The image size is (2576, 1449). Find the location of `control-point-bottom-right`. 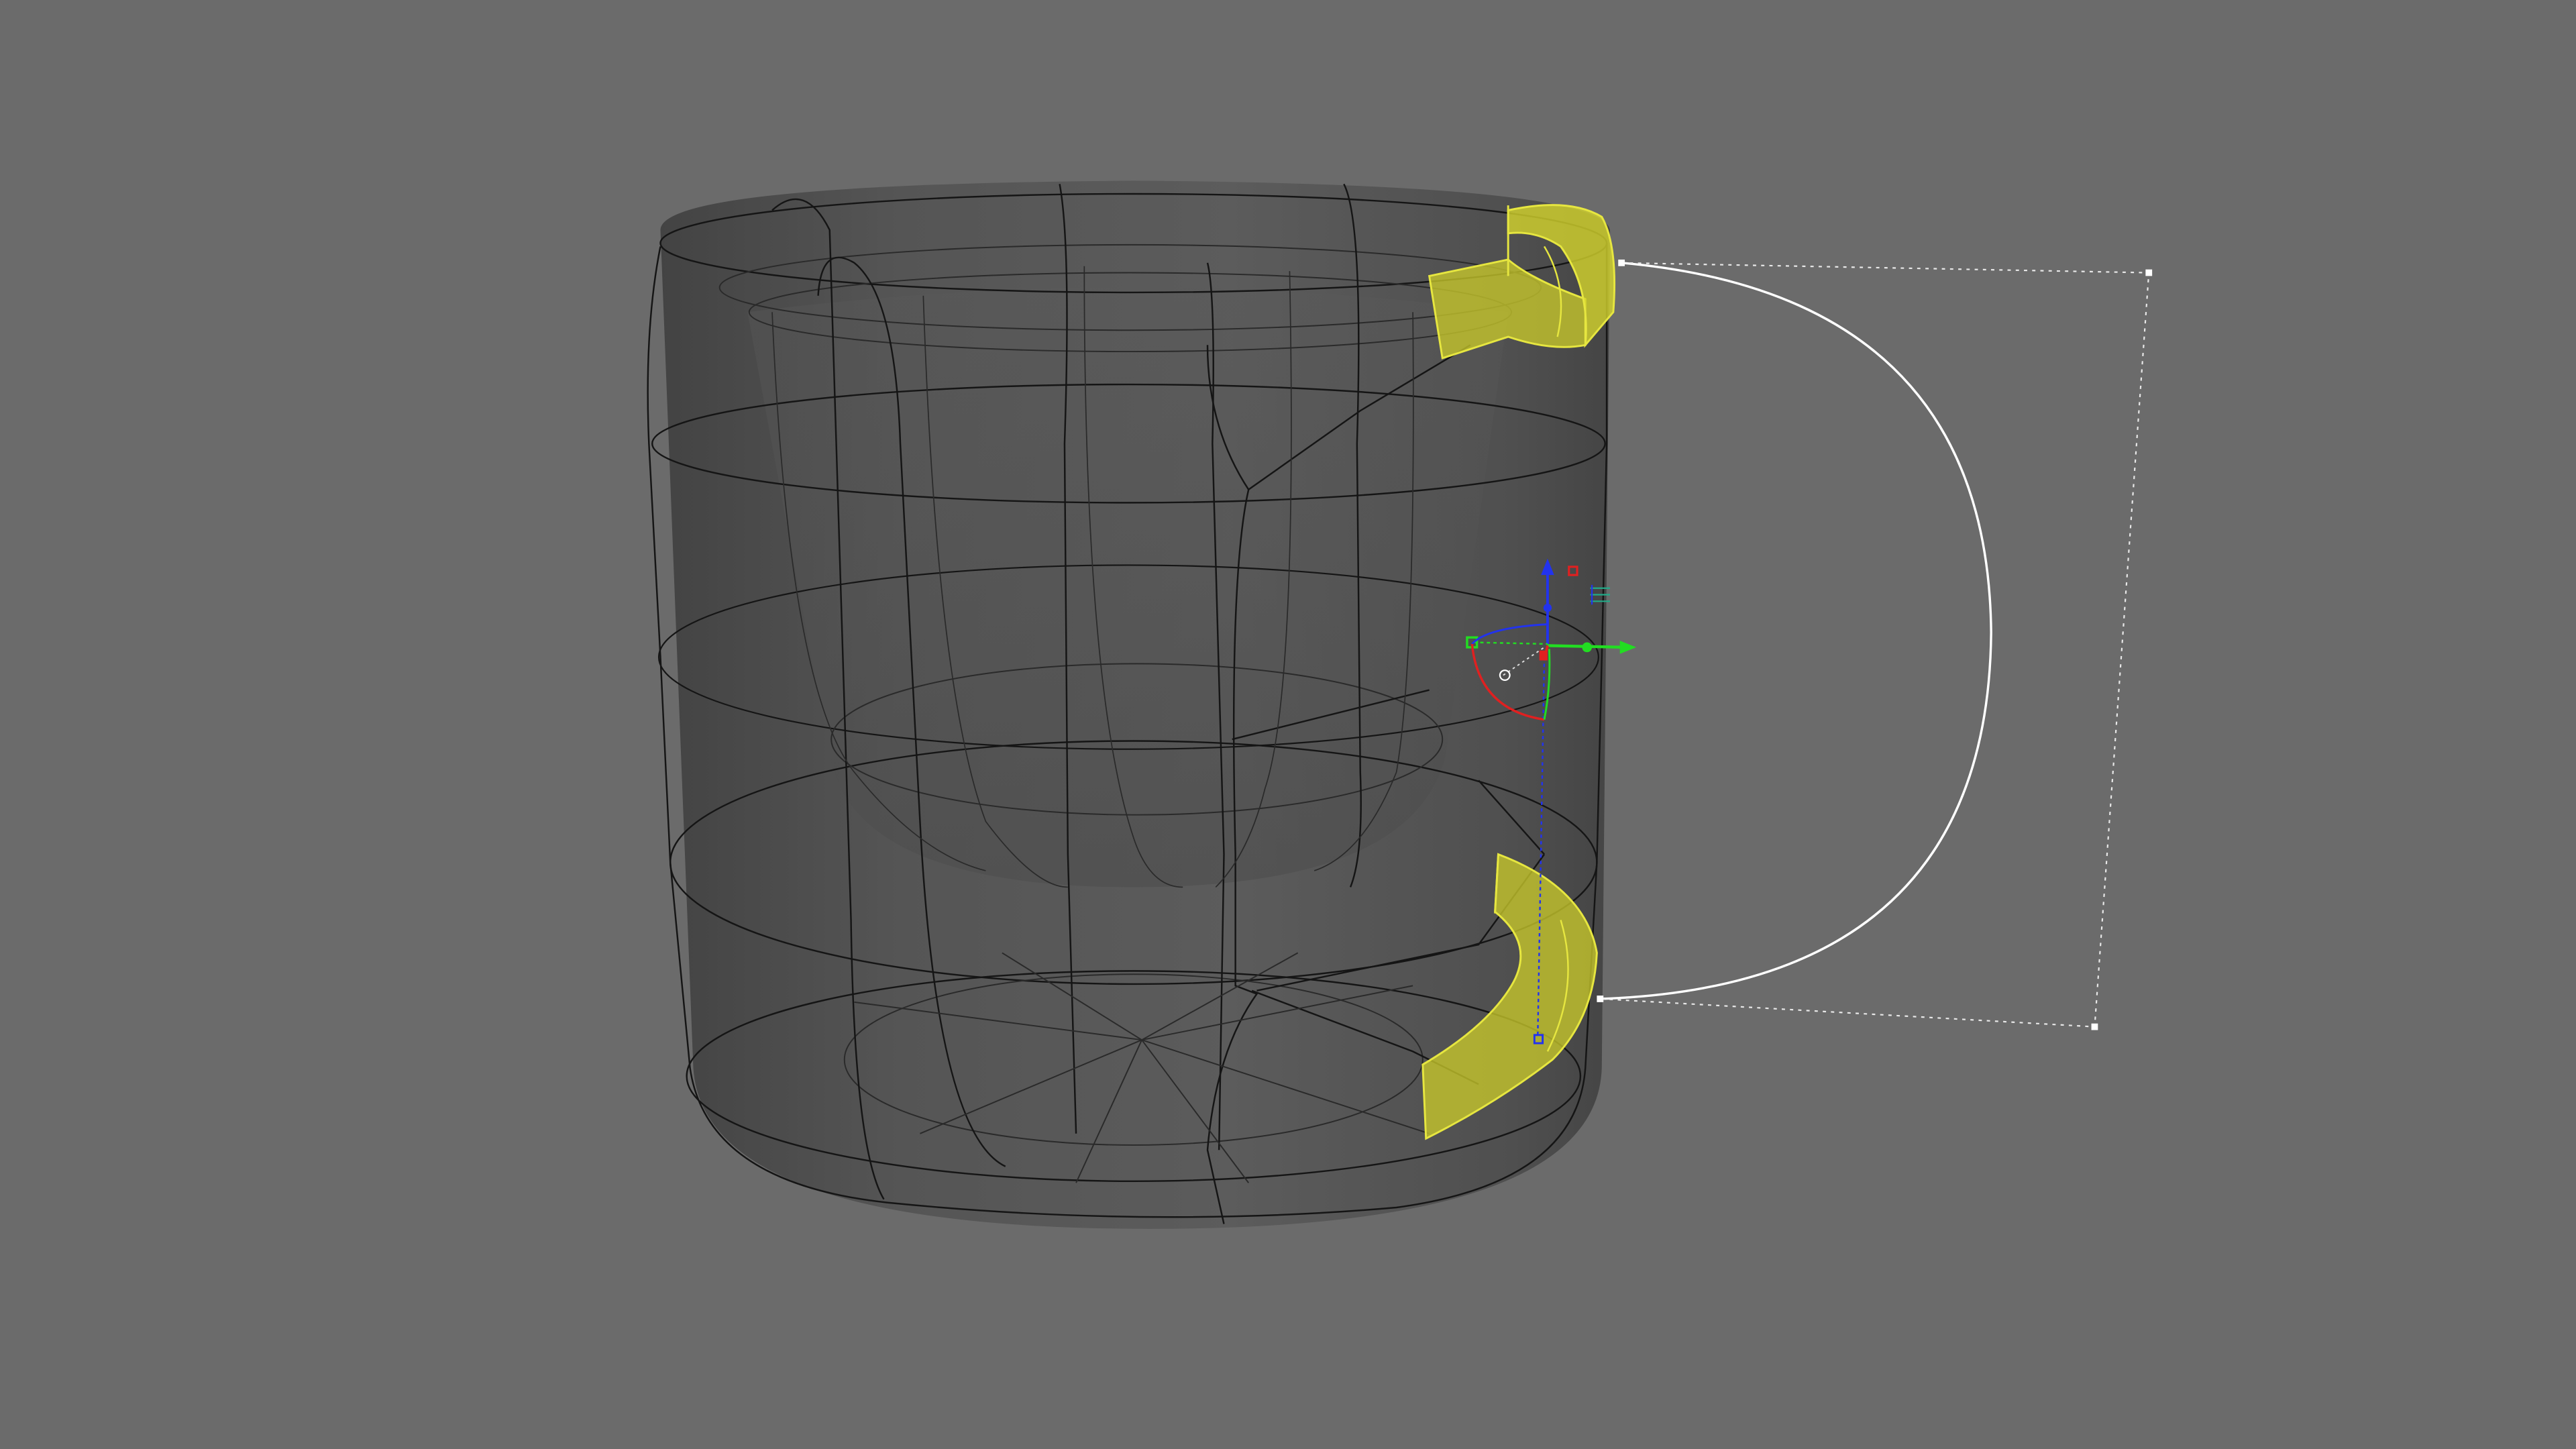

control-point-bottom-right is located at coordinates (2094, 1026).